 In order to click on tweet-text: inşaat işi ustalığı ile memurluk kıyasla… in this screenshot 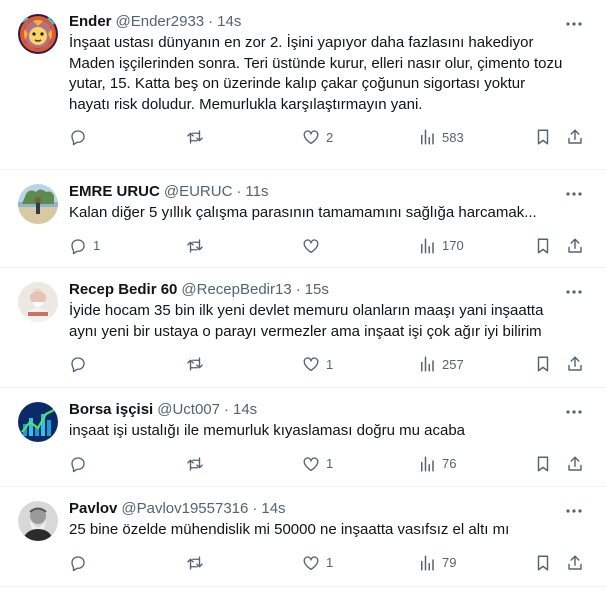, I will do `click(267, 430)`.